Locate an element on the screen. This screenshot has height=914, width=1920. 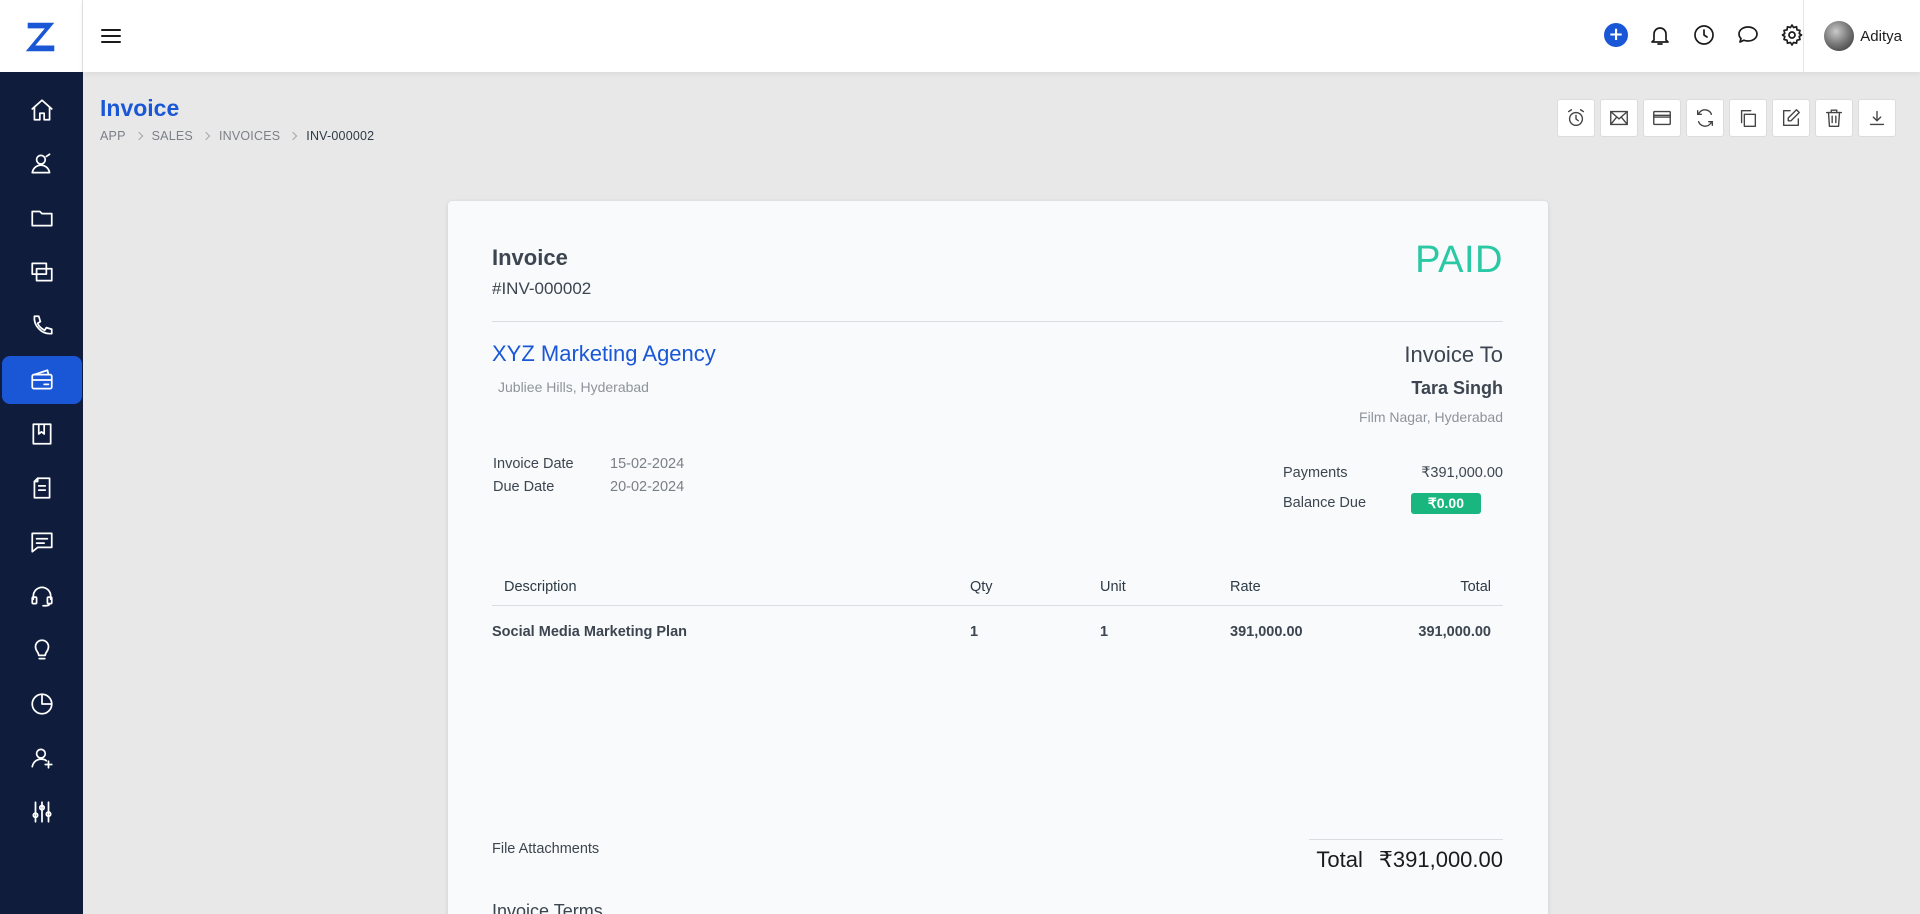
contacts-icon is located at coordinates (40, 163).